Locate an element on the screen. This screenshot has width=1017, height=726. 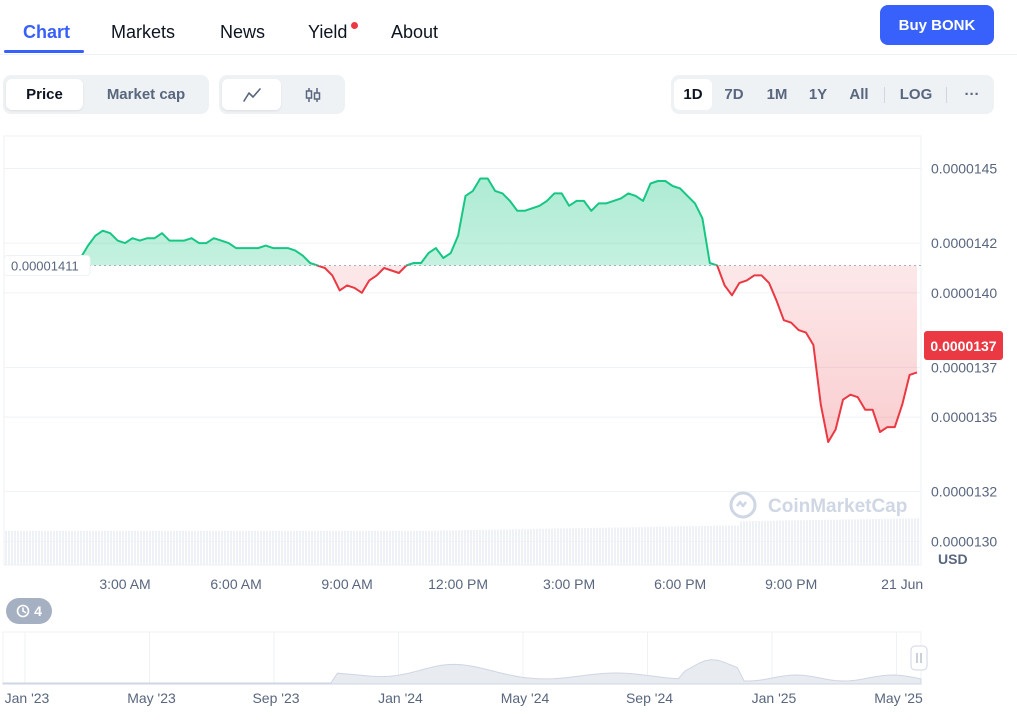
history-badge: 4 is located at coordinates (29, 611).